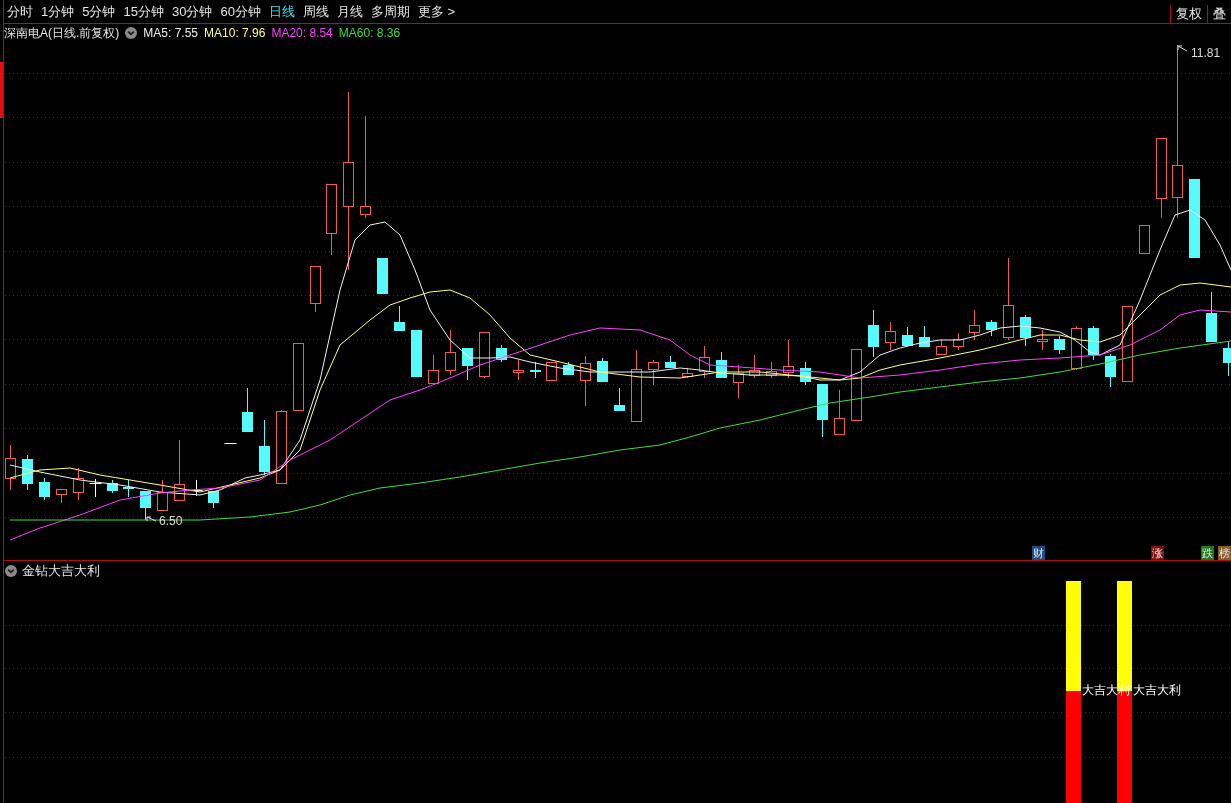 Image resolution: width=1231 pixels, height=803 pixels. Describe the element at coordinates (151, 519) in the screenshot. I see `low-price-pointer` at that location.